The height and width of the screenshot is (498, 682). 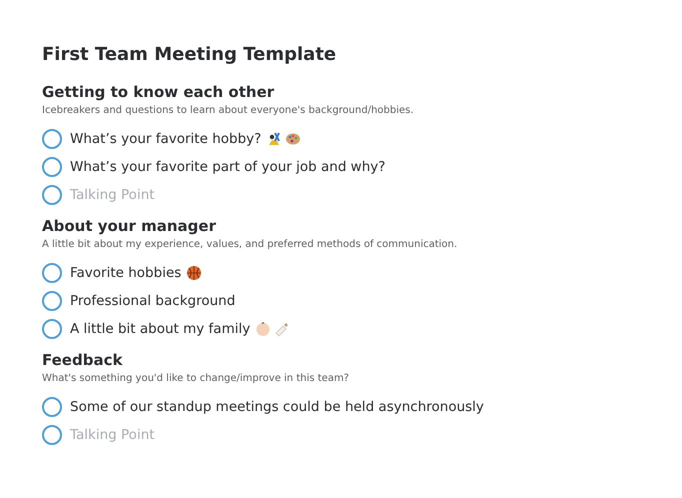 What do you see at coordinates (228, 167) in the screenshot?
I see `talking-point: What’s your favorite part of your job and why?` at bounding box center [228, 167].